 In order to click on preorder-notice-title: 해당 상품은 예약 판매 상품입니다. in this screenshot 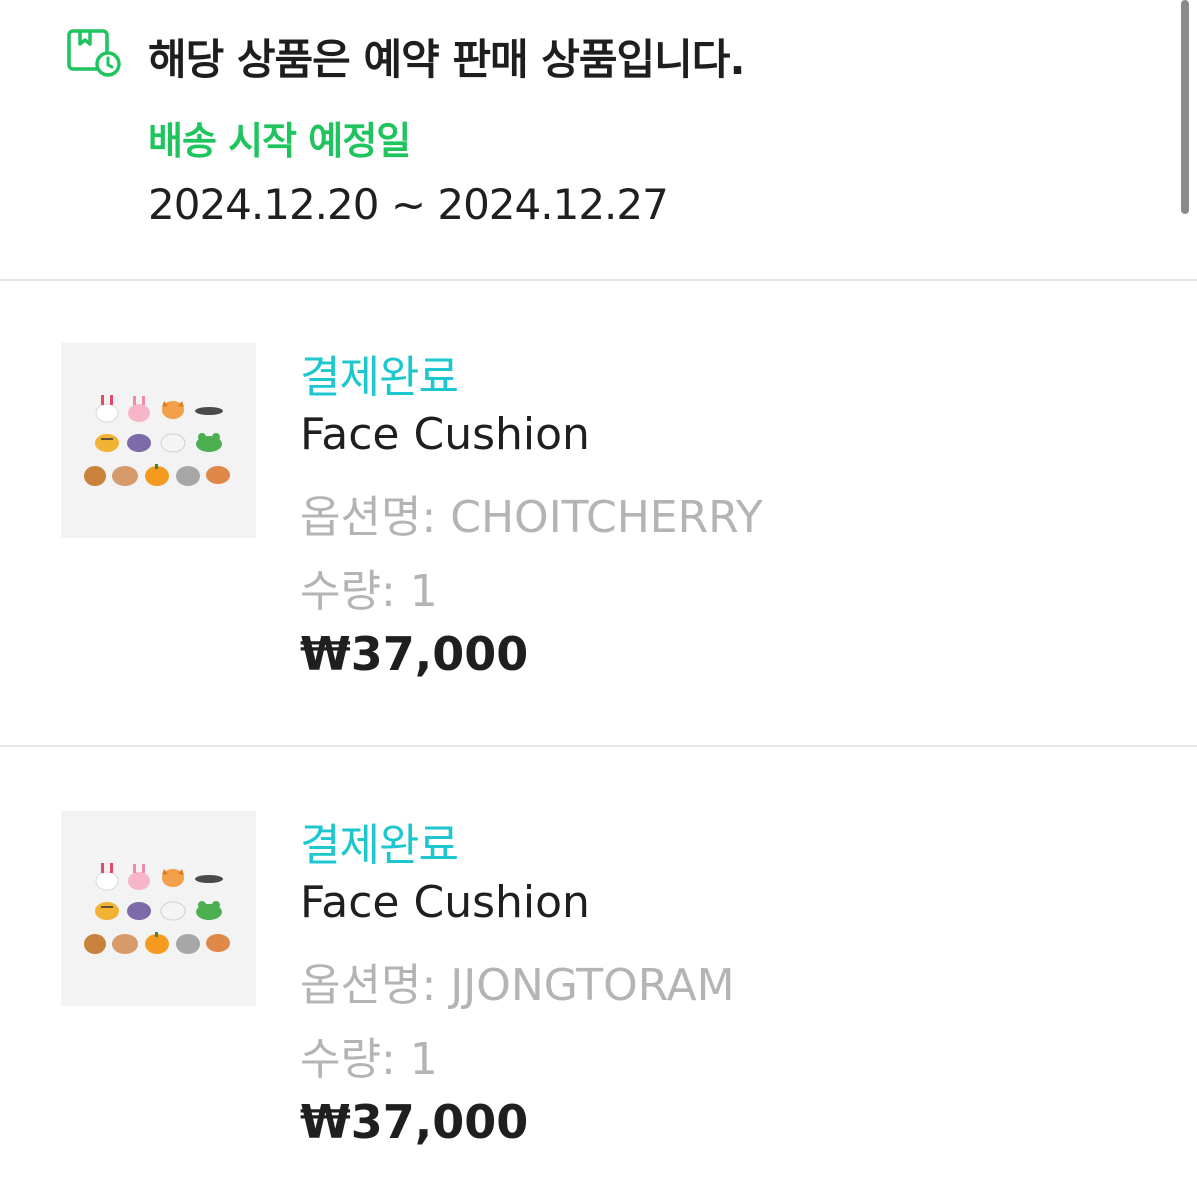, I will do `click(446, 59)`.